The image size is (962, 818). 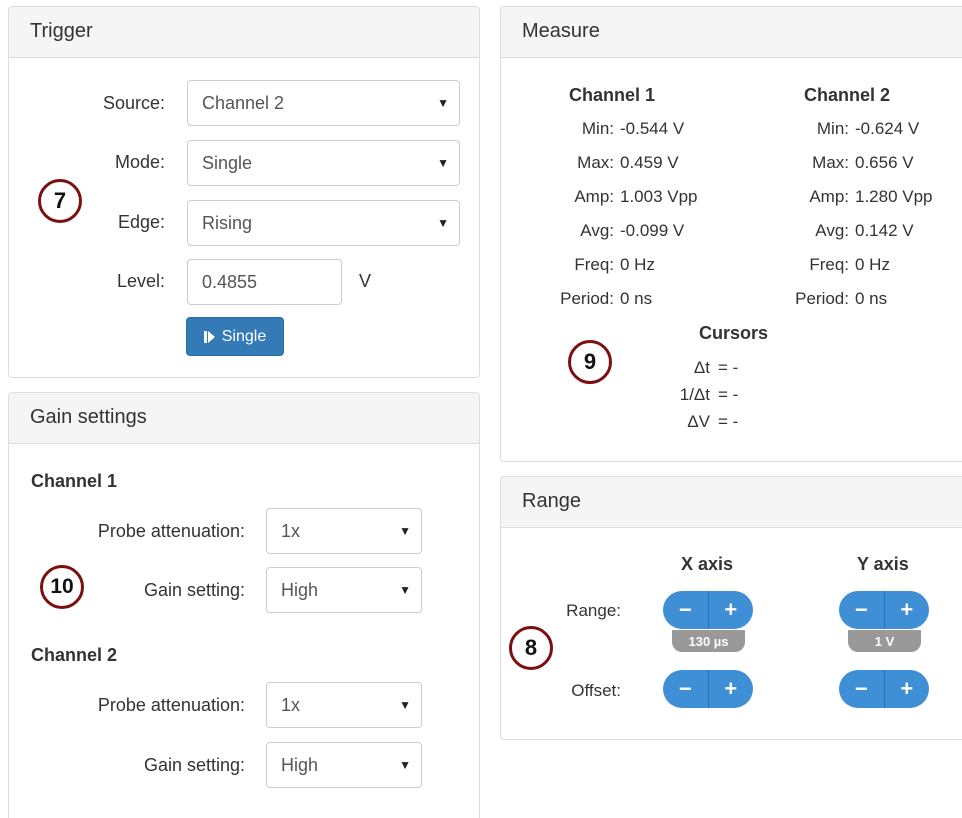 What do you see at coordinates (698, 421) in the screenshot?
I see `cursor-dv-label: ΔV` at bounding box center [698, 421].